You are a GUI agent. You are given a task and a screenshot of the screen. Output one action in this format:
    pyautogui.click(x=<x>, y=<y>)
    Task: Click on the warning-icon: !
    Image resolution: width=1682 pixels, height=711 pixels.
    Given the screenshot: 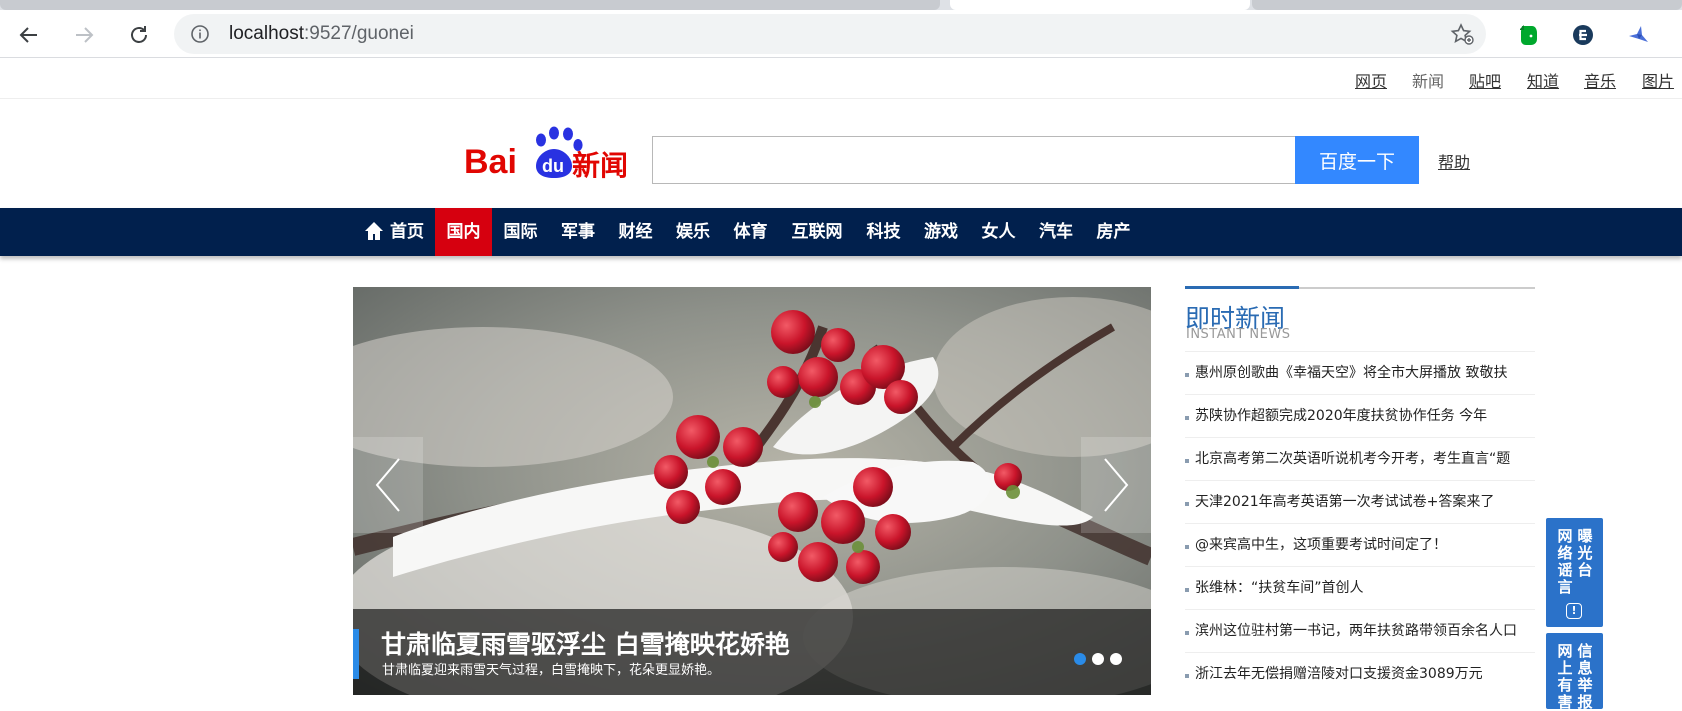 What is the action you would take?
    pyautogui.click(x=1574, y=611)
    